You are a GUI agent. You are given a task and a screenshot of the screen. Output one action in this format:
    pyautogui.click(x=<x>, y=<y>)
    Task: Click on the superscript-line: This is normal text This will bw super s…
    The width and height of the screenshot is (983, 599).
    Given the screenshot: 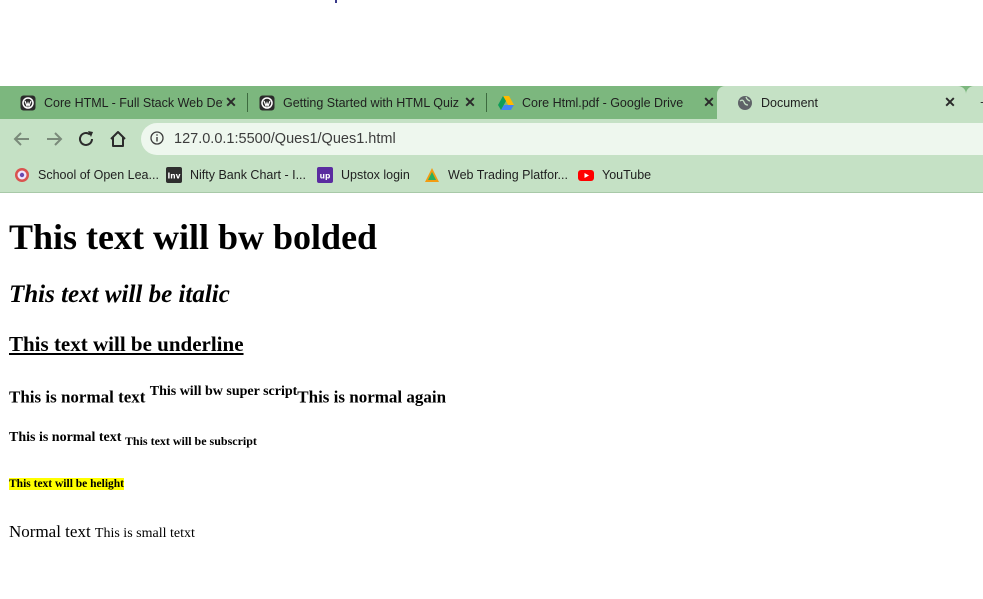 What is the action you would take?
    pyautogui.click(x=227, y=395)
    